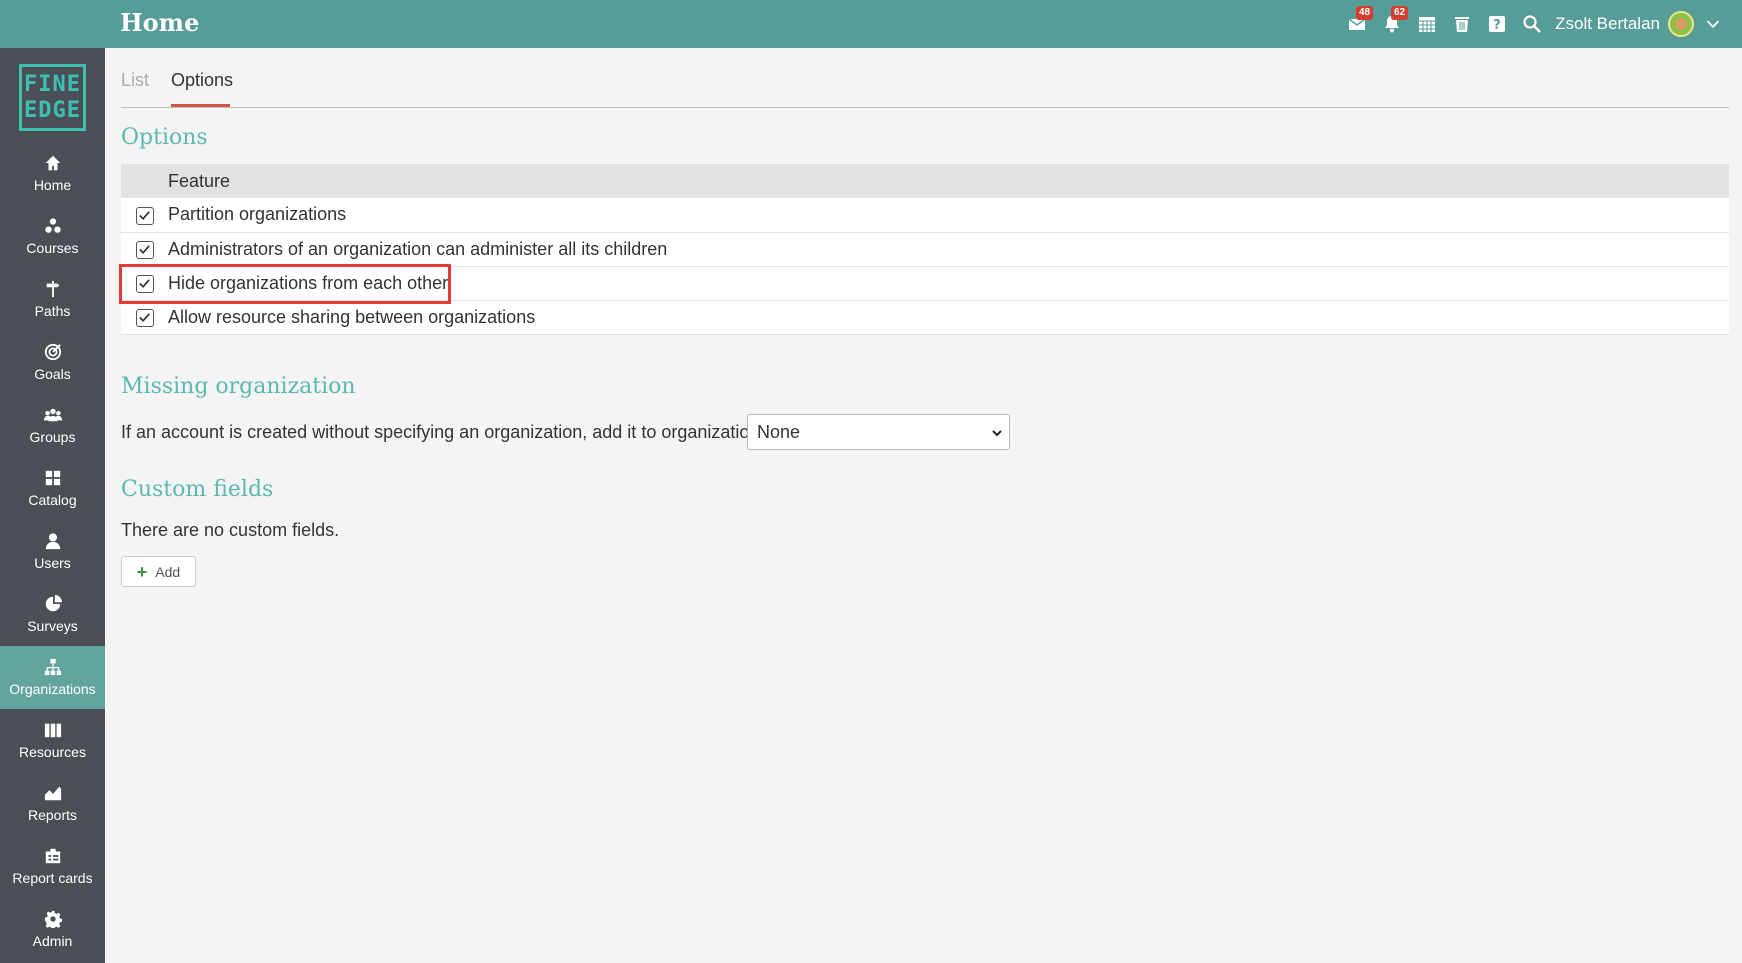  What do you see at coordinates (52, 185) in the screenshot?
I see `sidebar-item-label: Home` at bounding box center [52, 185].